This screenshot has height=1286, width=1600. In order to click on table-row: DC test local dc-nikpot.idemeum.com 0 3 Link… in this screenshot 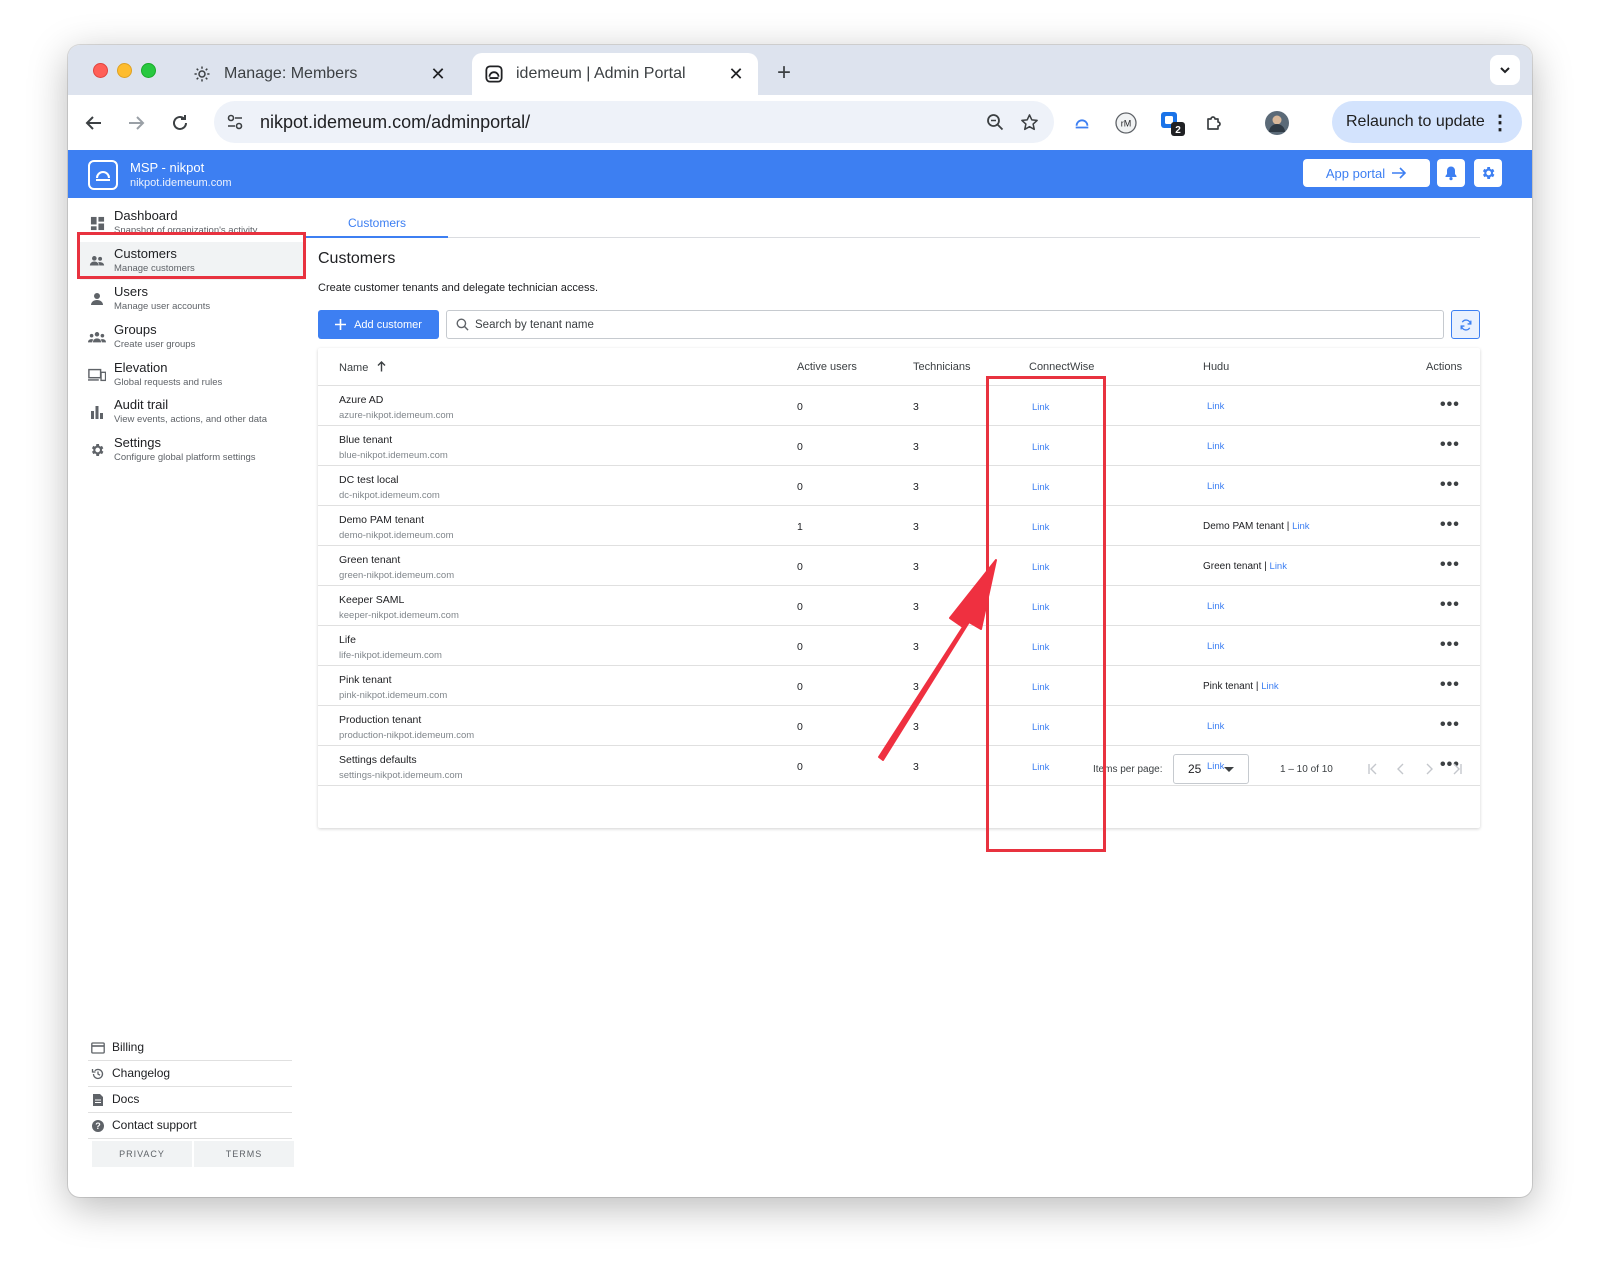, I will do `click(899, 486)`.